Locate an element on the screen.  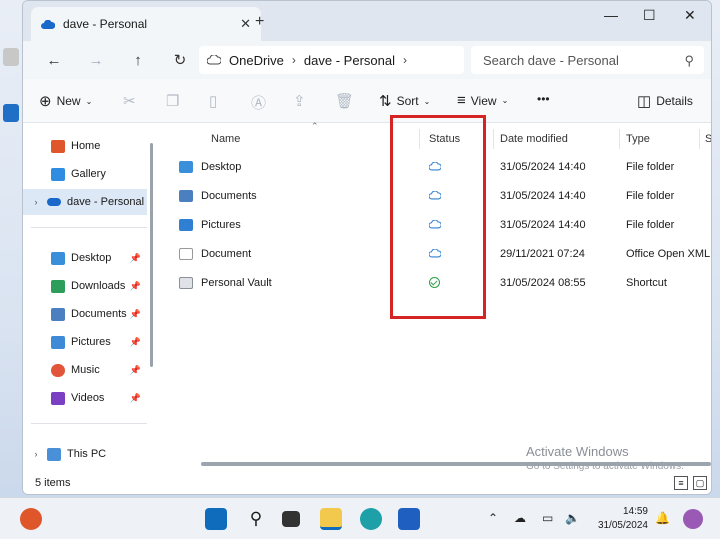
copy-icon: ❐ is located at coordinates (173, 101).